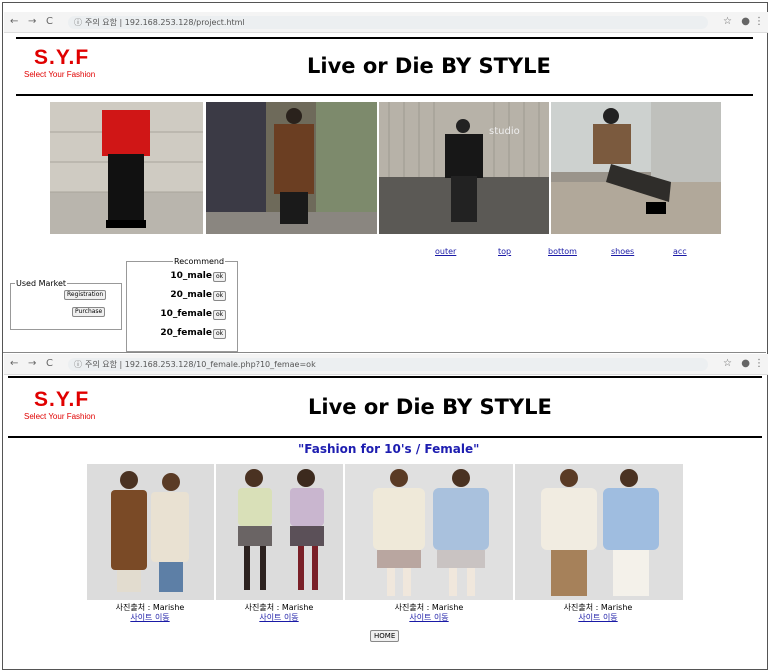  I want to click on page-title: Live or Die BY STYLE, so click(429, 66).